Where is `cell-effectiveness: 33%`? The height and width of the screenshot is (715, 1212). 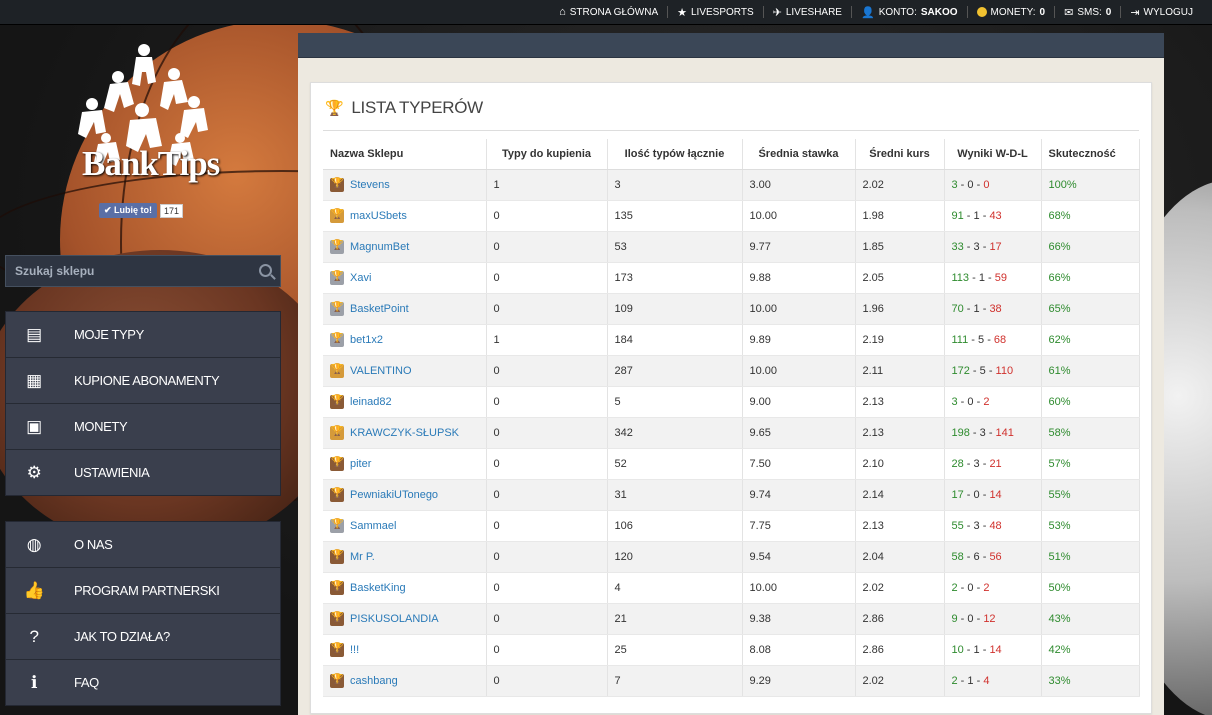 cell-effectiveness: 33% is located at coordinates (1090, 681).